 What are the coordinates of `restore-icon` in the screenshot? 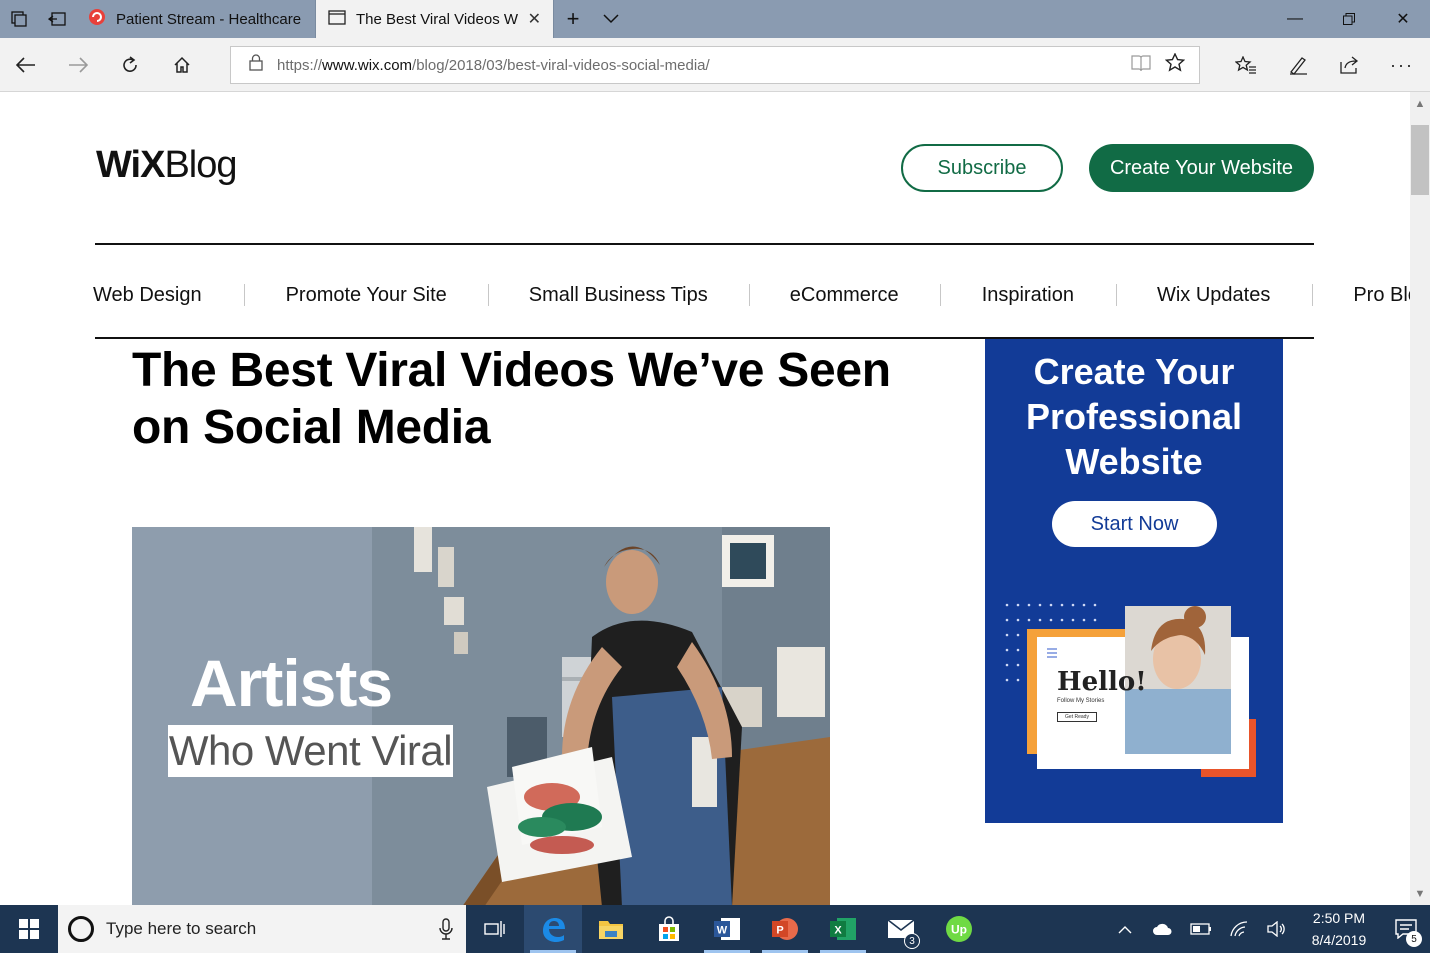 It's located at (1349, 19).